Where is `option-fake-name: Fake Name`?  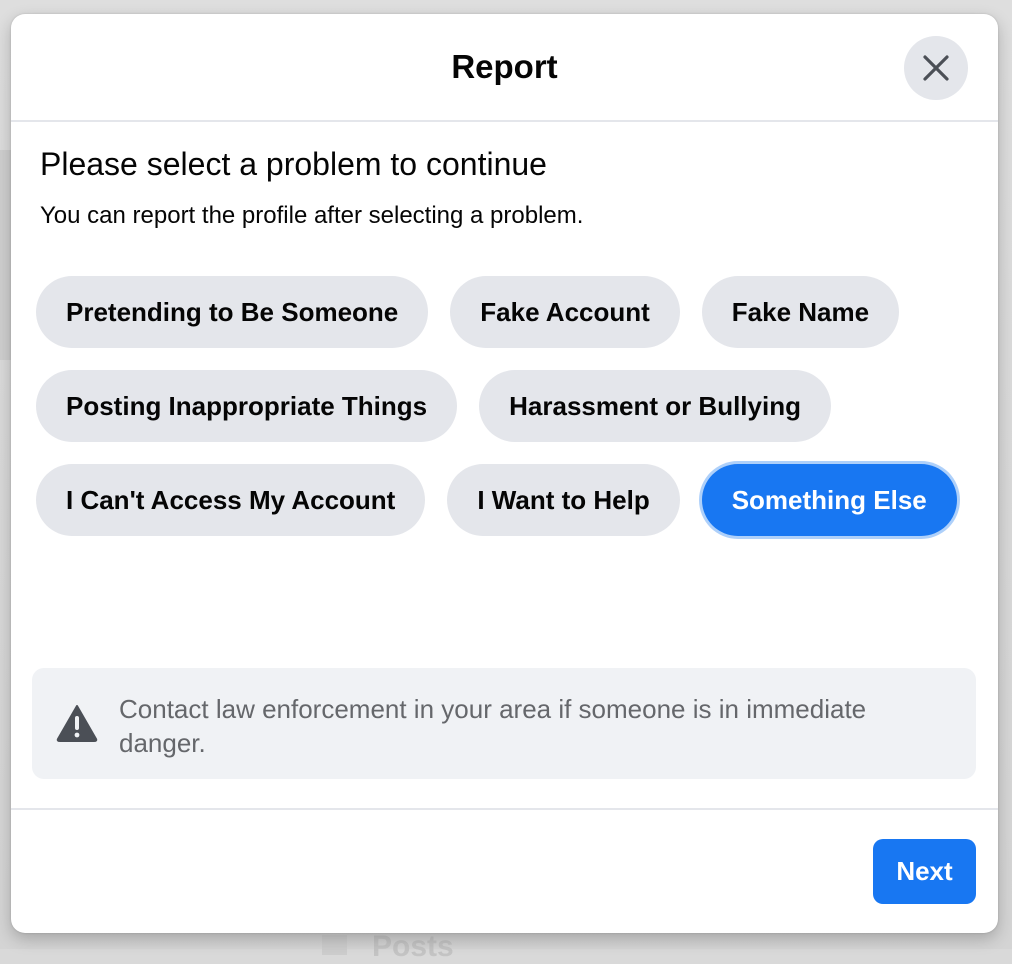 option-fake-name: Fake Name is located at coordinates (800, 312).